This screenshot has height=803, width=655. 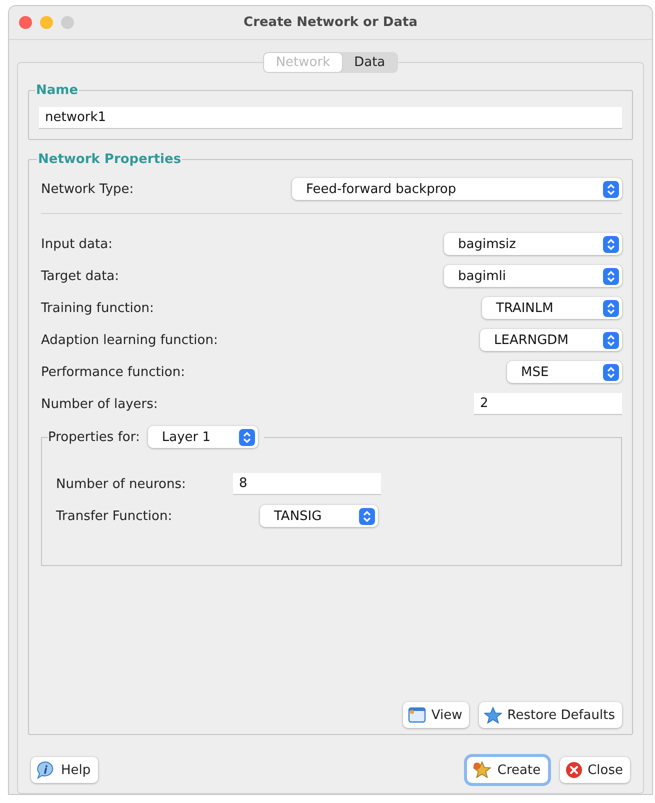 I want to click on dropdown: LEARNGDM, so click(x=551, y=340).